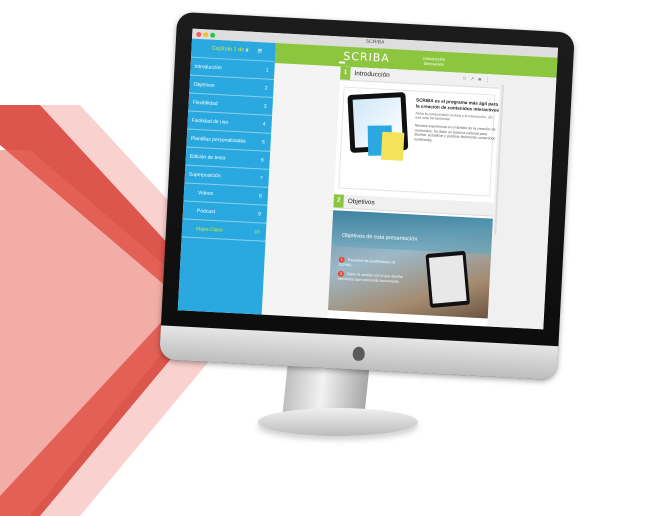 This screenshot has height=516, width=663. What do you see at coordinates (488, 101) in the screenshot?
I see `heart-icon: ♡` at bounding box center [488, 101].